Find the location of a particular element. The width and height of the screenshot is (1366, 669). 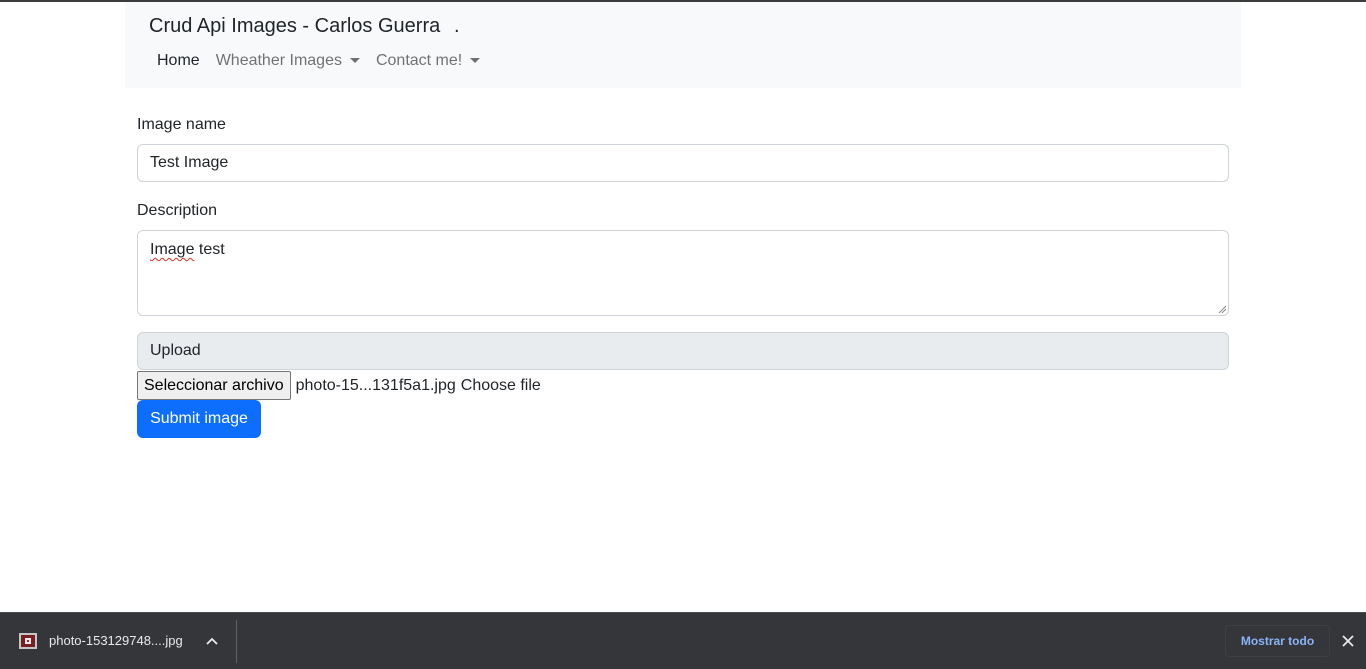

nav-links: Home Wheather Images Contact me! is located at coordinates (318, 61).